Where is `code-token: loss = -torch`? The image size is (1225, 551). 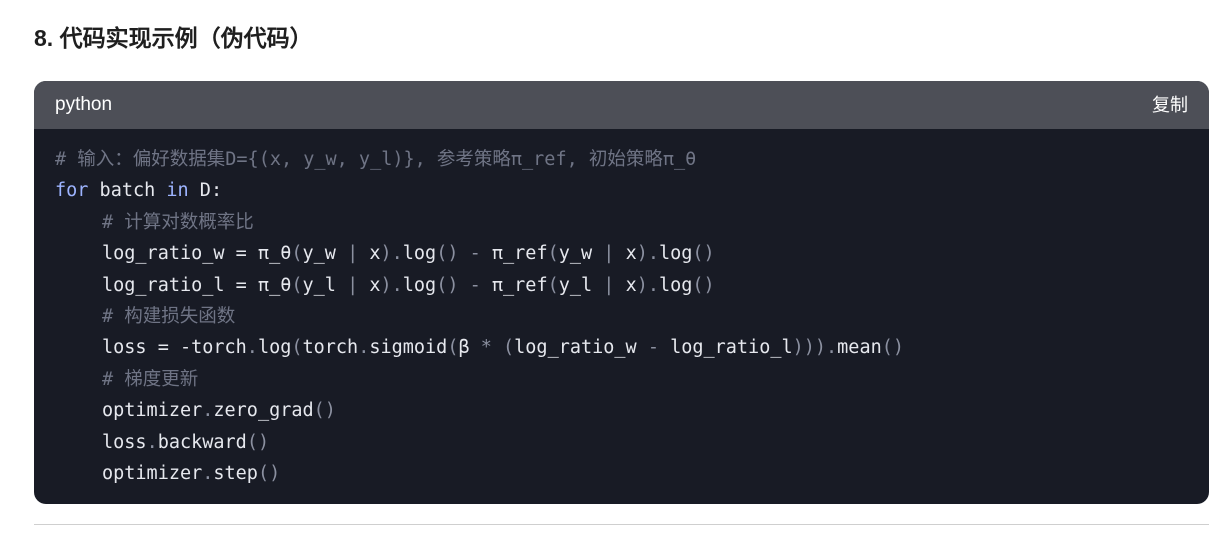
code-token: loss = -torch is located at coordinates (174, 348).